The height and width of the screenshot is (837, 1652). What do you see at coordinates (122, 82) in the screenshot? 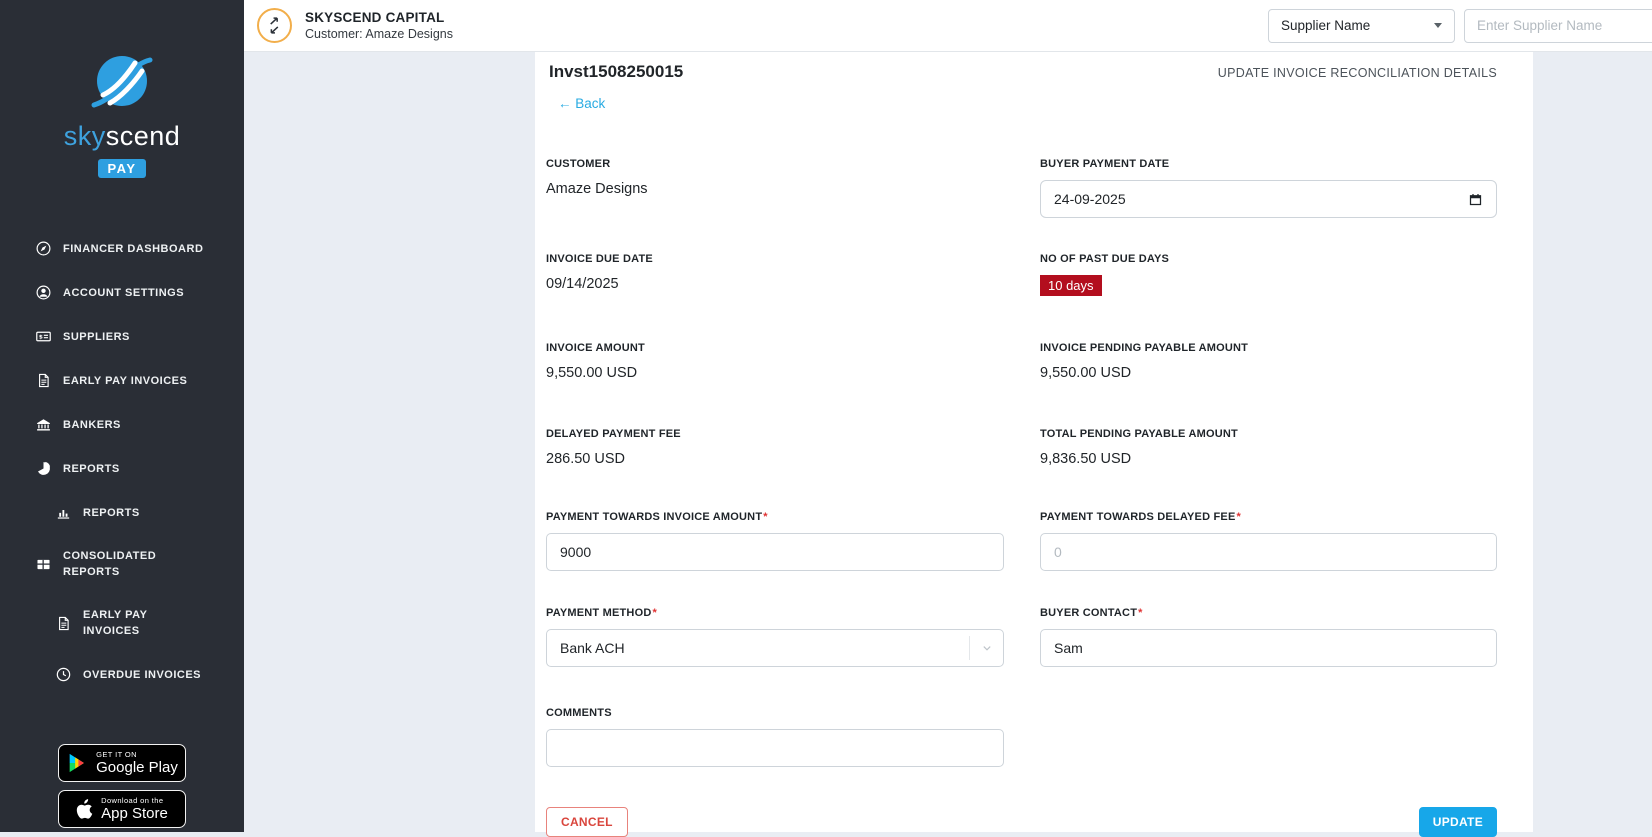
I see `skyscend-swoosh-icon` at bounding box center [122, 82].